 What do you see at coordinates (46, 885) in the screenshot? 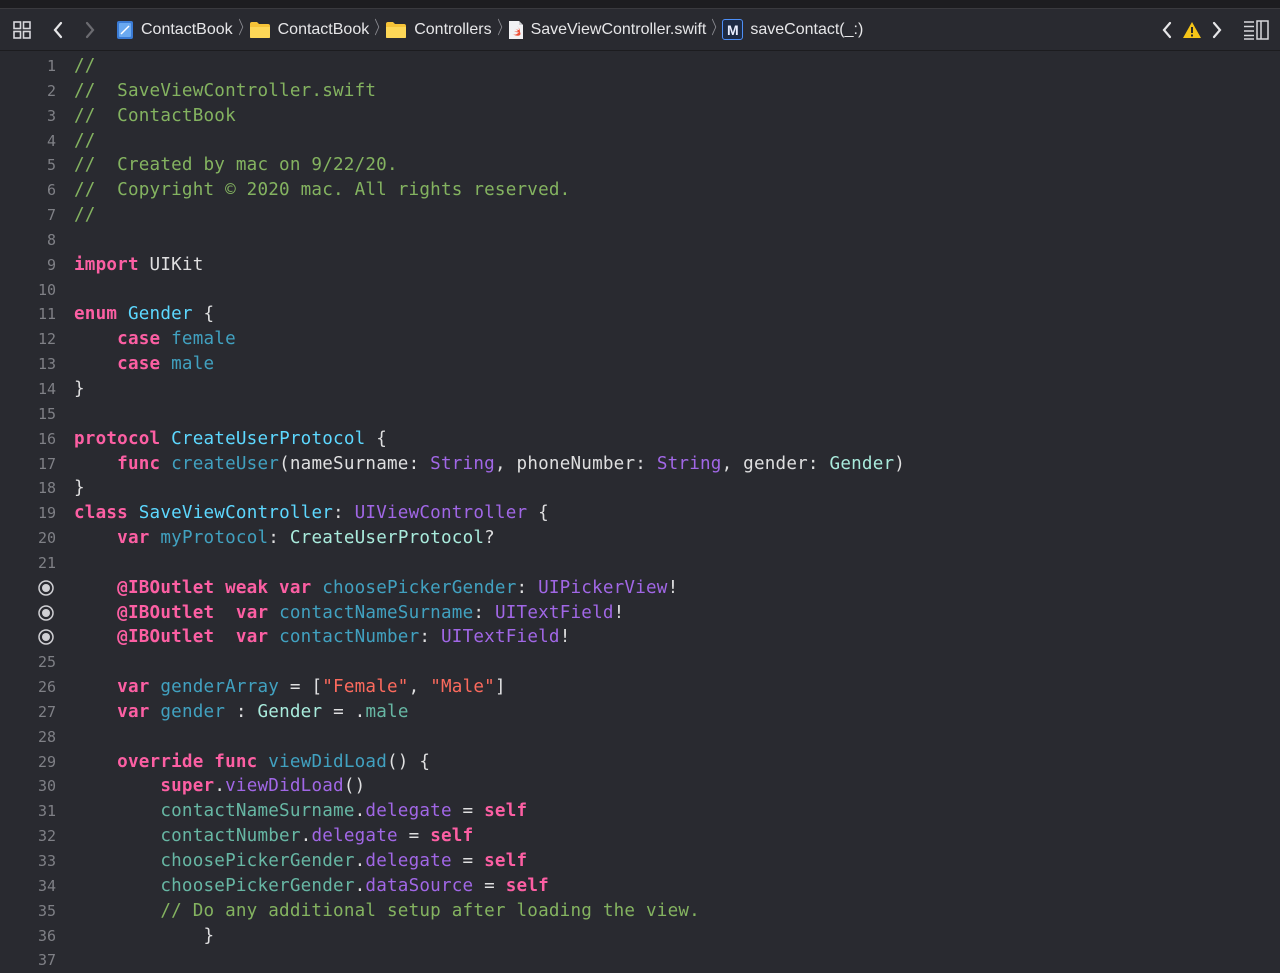
I see `line-number: 34` at bounding box center [46, 885].